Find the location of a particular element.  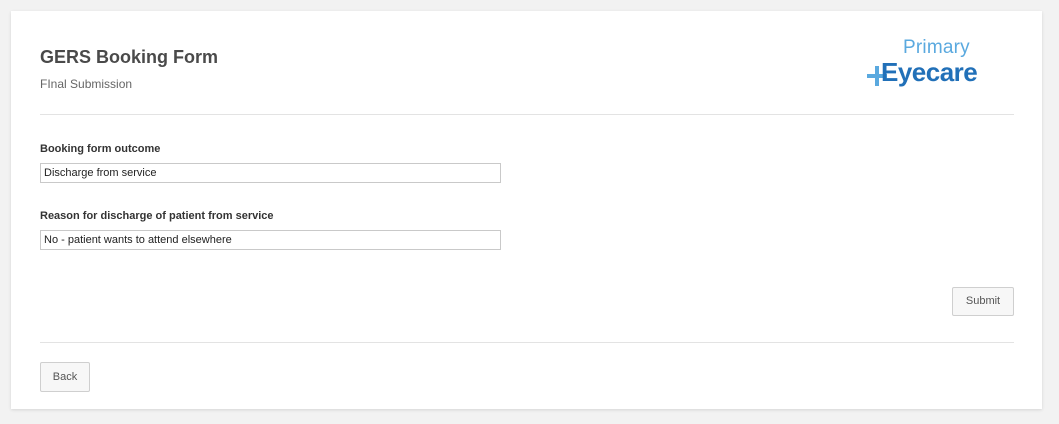

footer-divider is located at coordinates (527, 342).